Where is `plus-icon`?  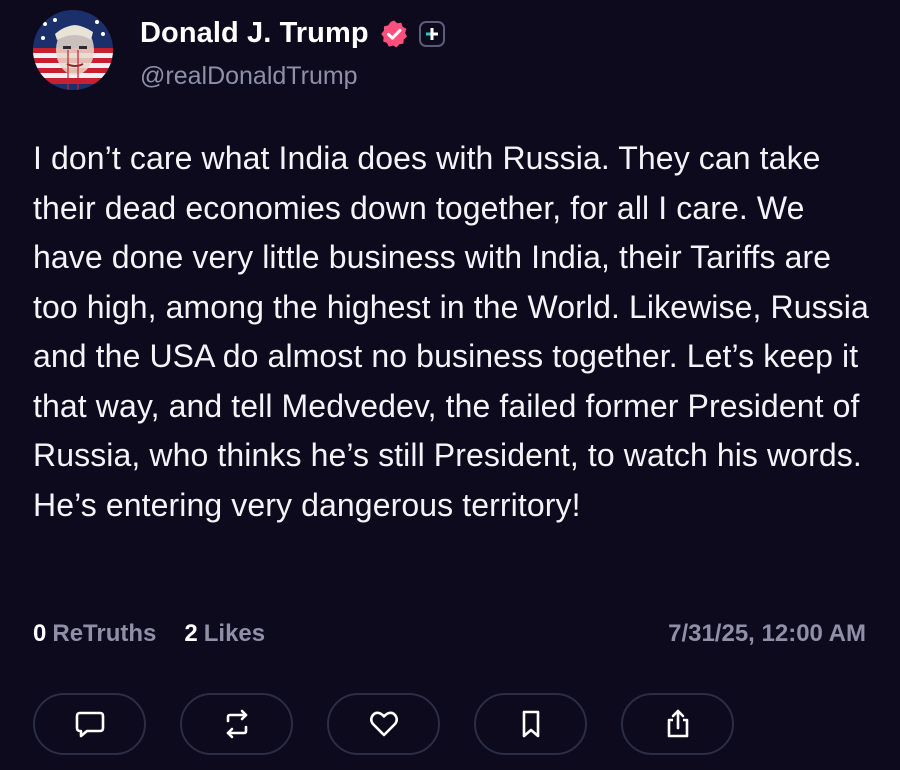 plus-icon is located at coordinates (431, 33).